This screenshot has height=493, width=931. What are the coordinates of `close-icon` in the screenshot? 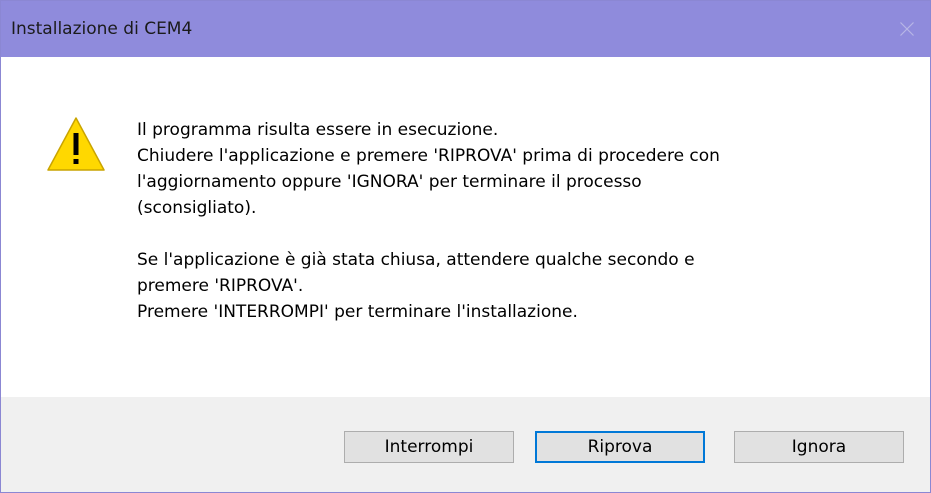 It's located at (907, 29).